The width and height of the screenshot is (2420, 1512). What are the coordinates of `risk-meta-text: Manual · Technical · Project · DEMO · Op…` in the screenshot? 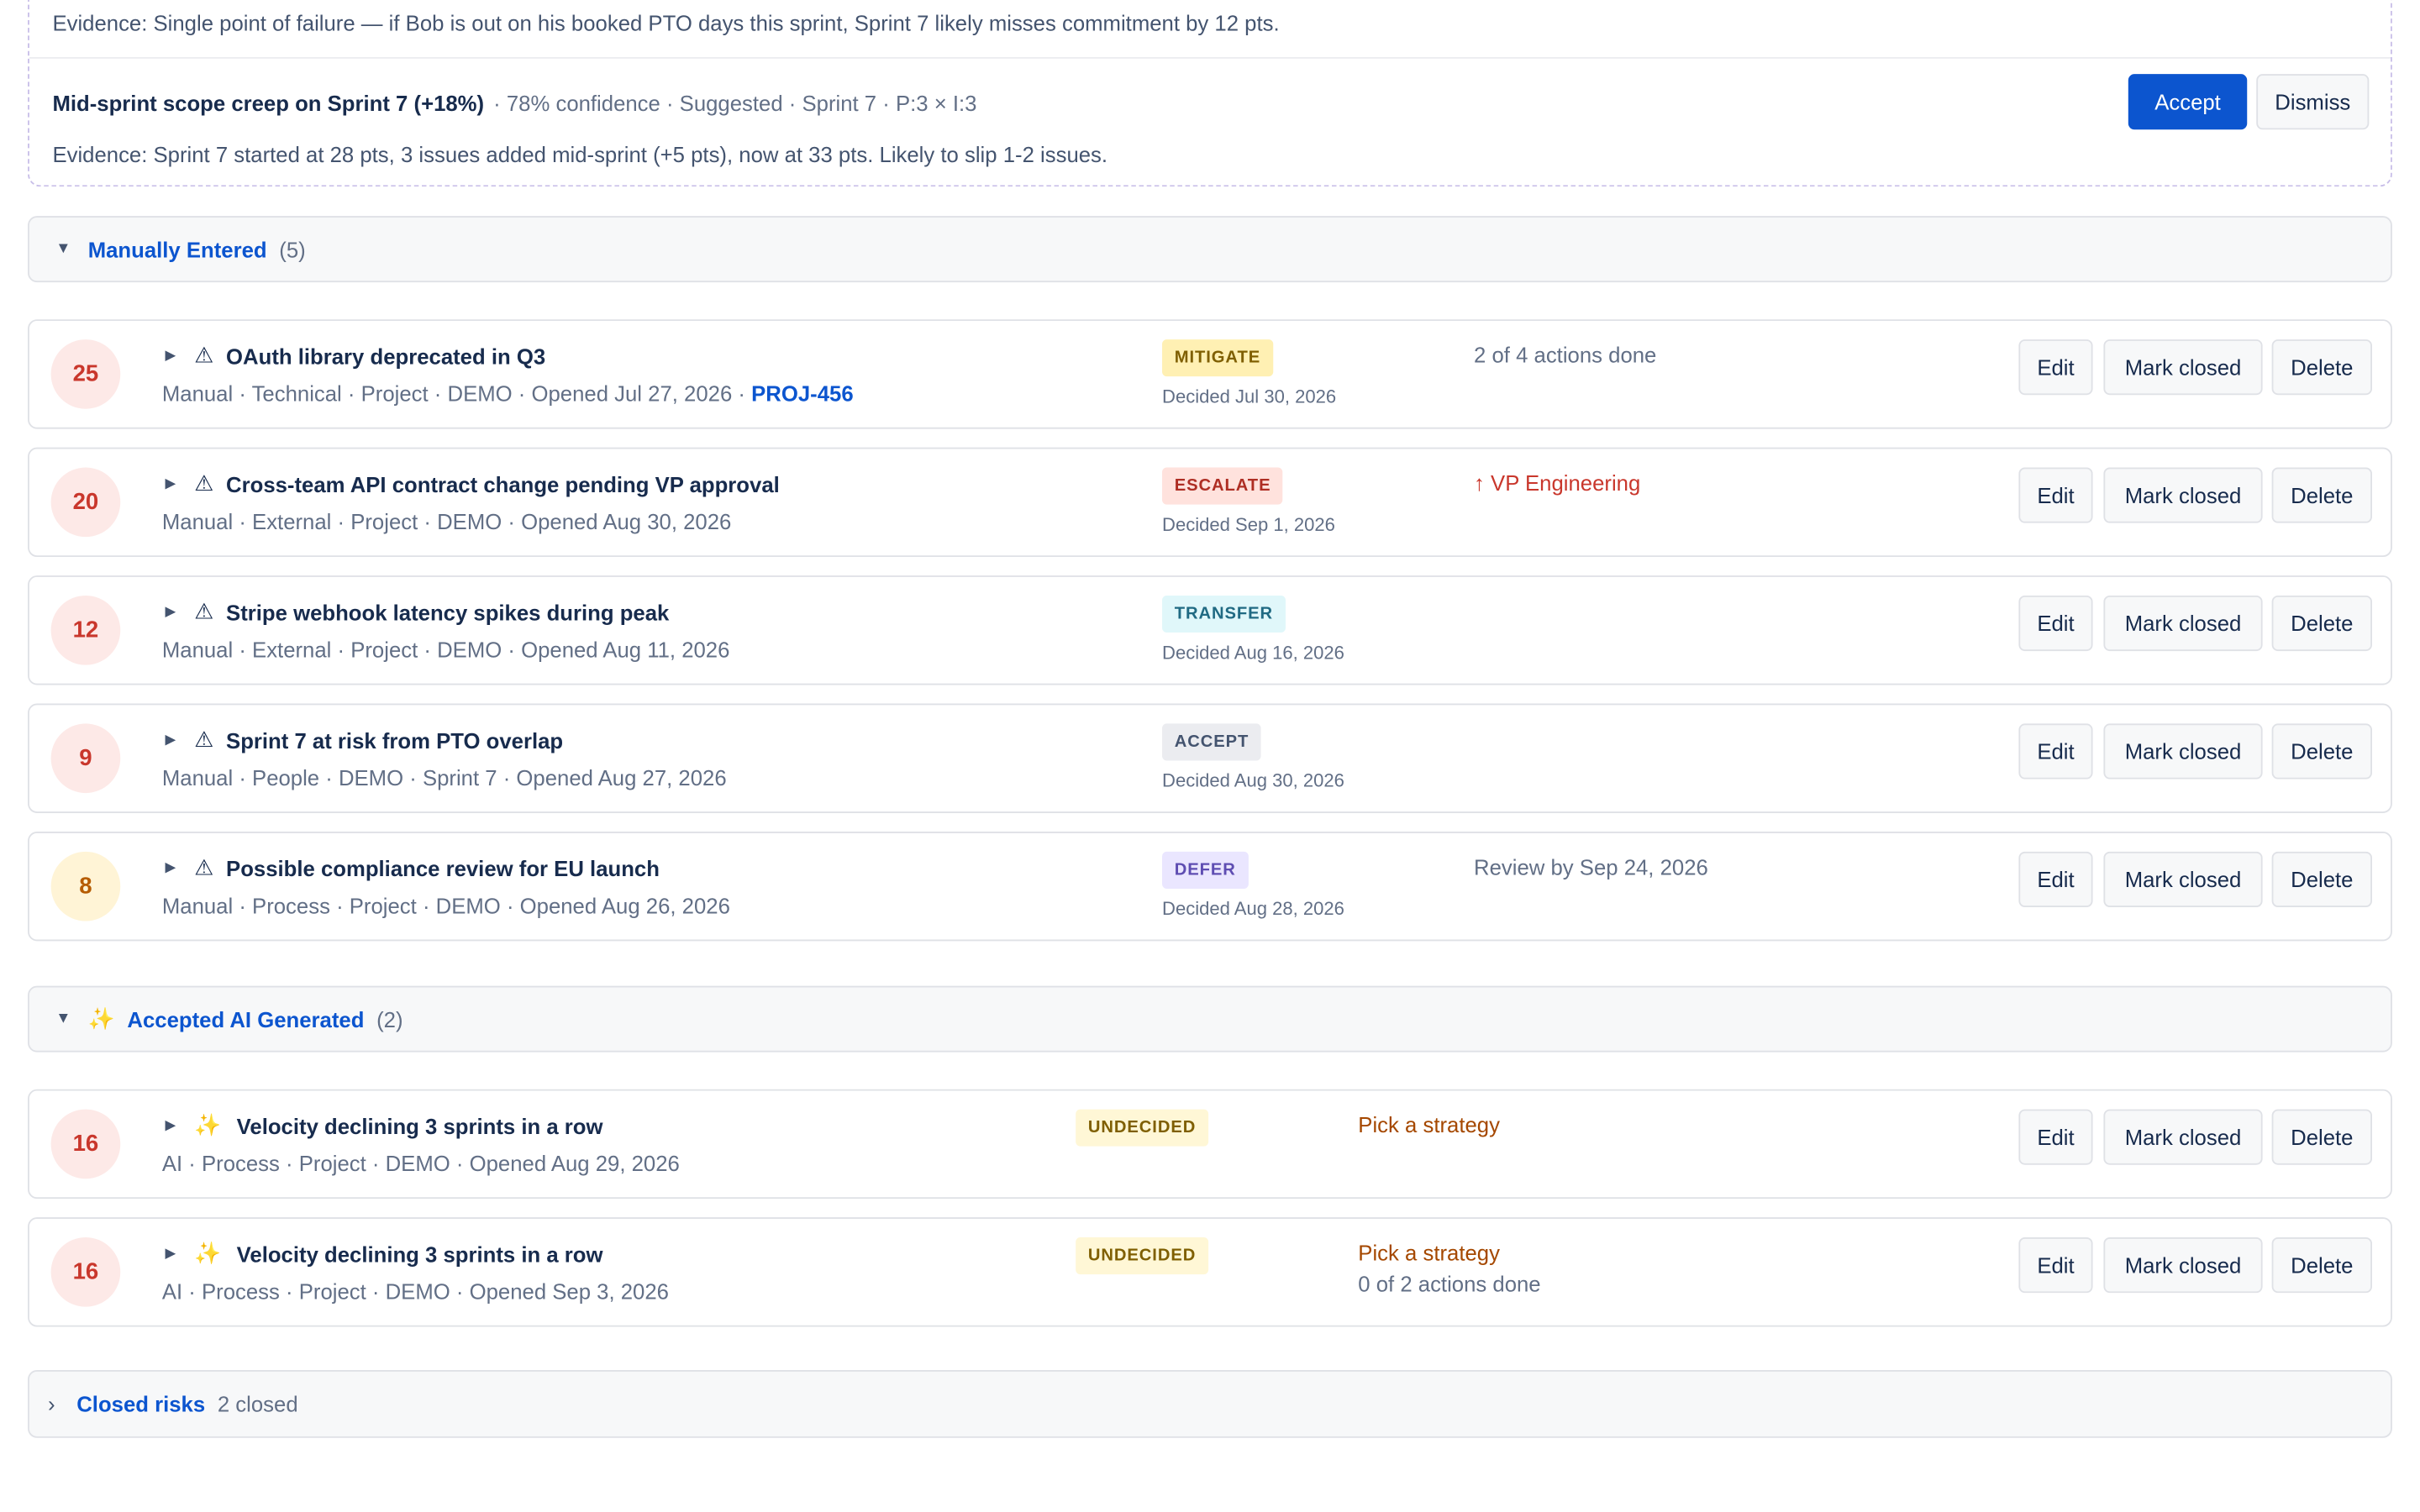 It's located at (456, 394).